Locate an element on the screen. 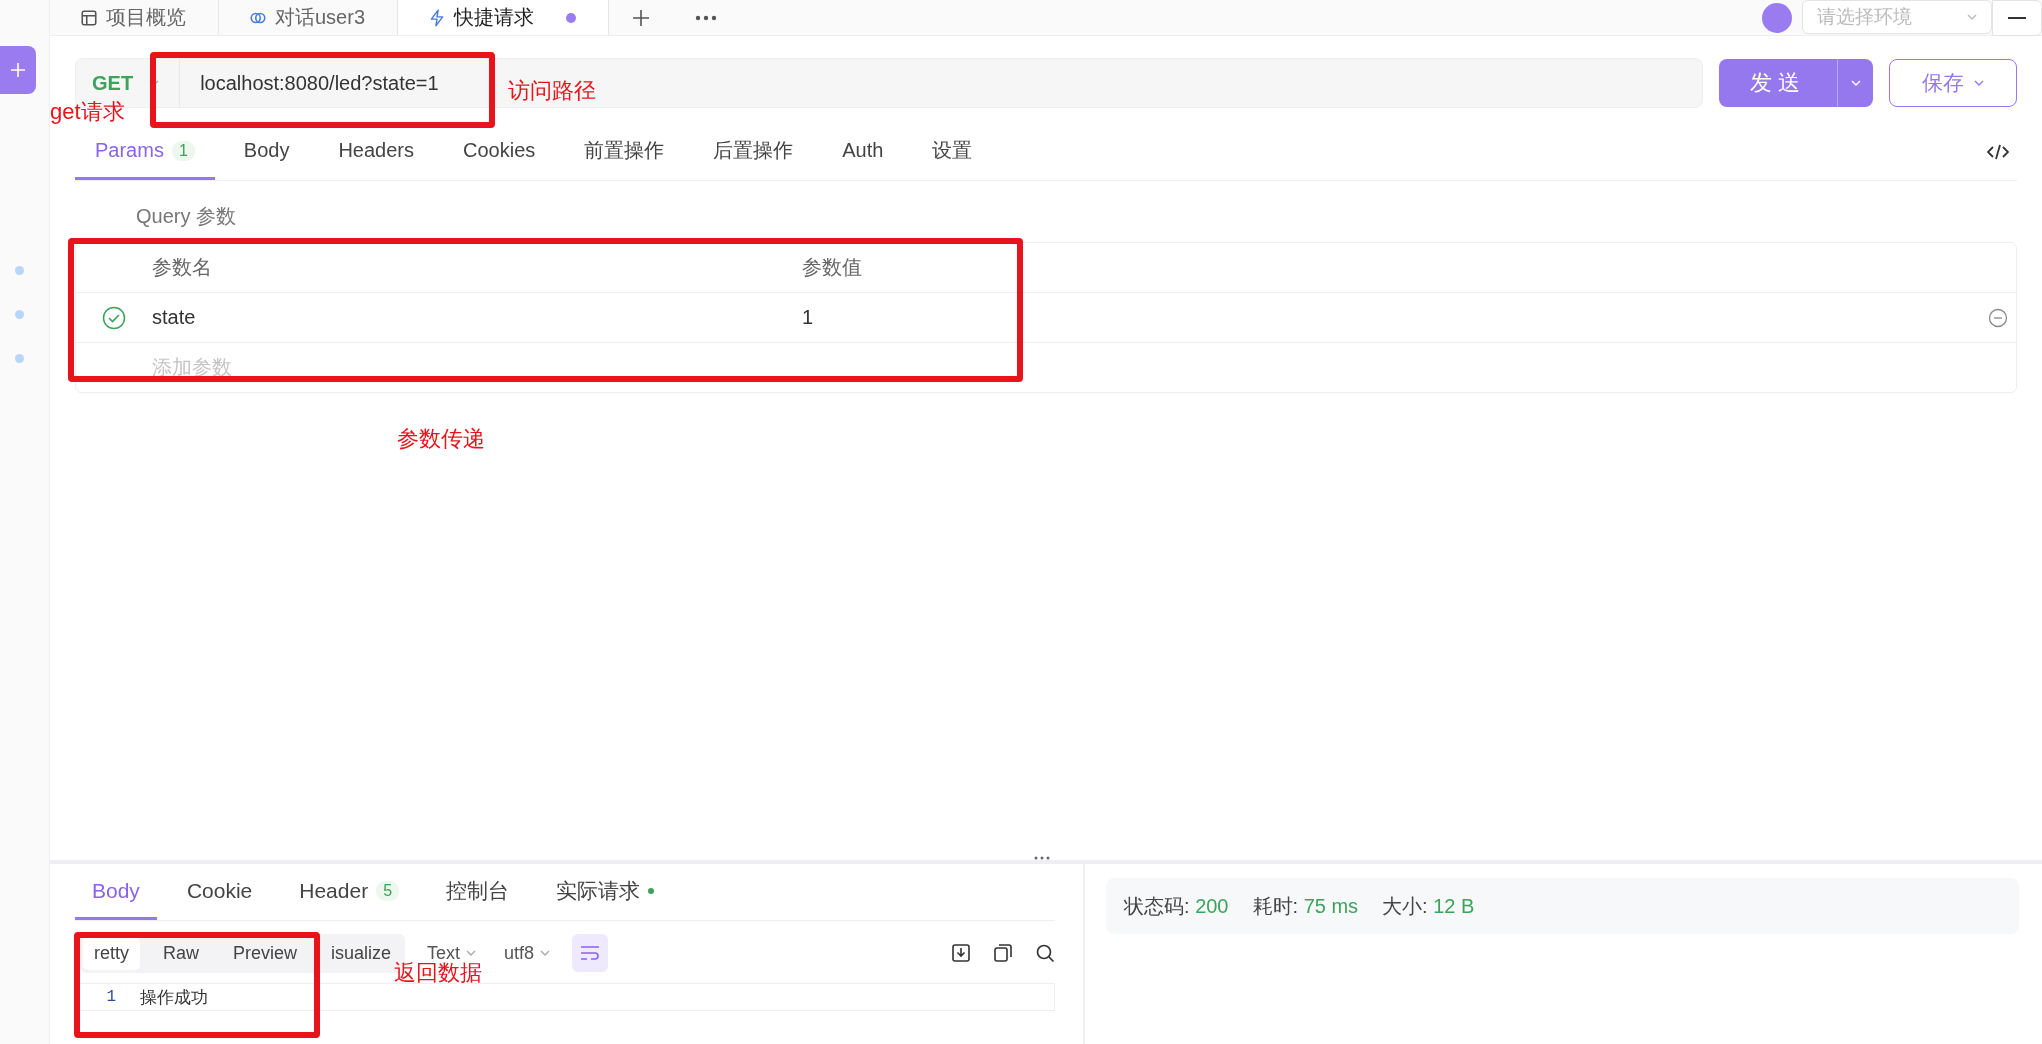 The width and height of the screenshot is (2042, 1044). annotation-label: 返回数据 is located at coordinates (438, 973).